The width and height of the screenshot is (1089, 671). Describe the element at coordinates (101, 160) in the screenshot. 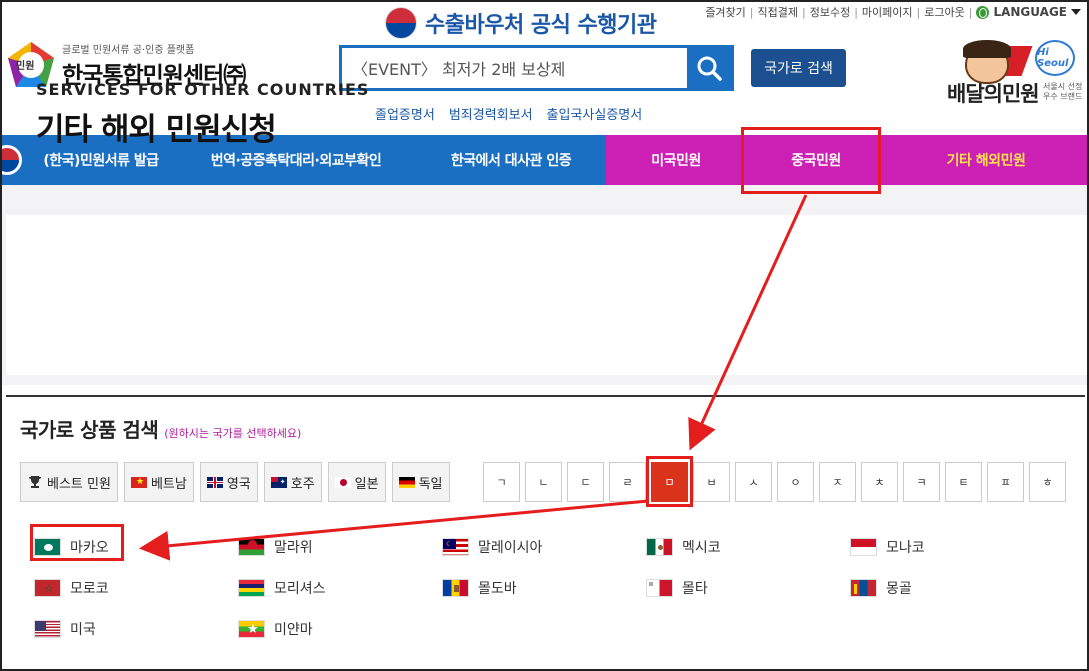

I see `nav-korea-documents: (한국)민원서류 발급` at that location.